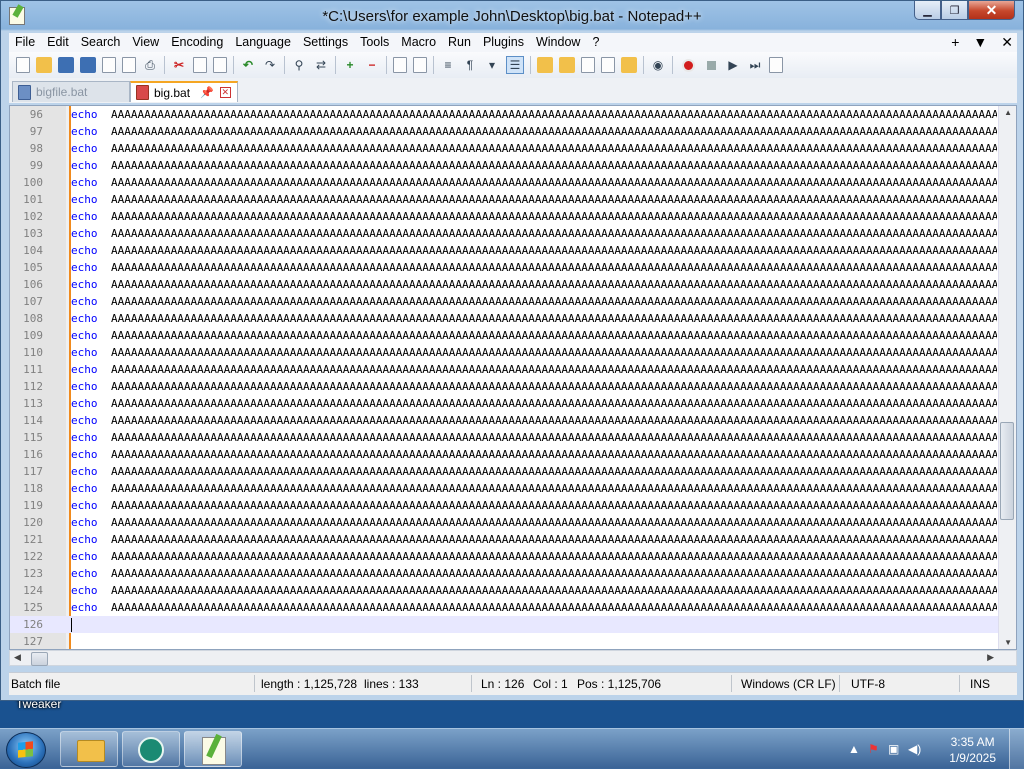 Image resolution: width=1024 pixels, height=769 pixels. I want to click on menu-plugins: Plugins, so click(503, 42).